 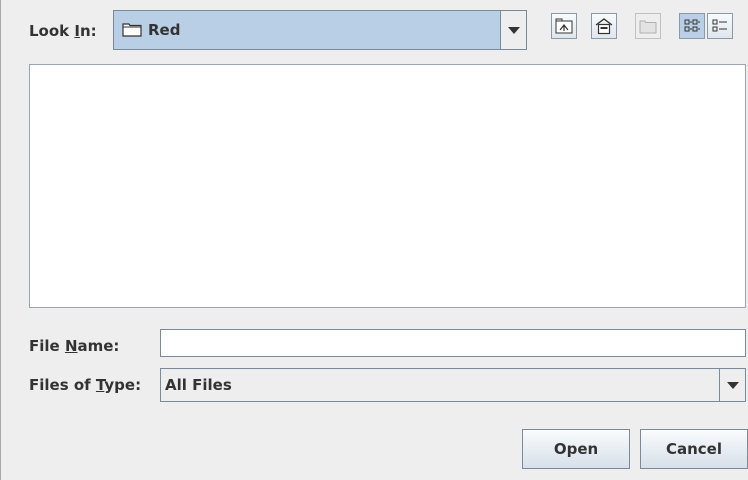 I want to click on new-folder-button, so click(x=648, y=26).